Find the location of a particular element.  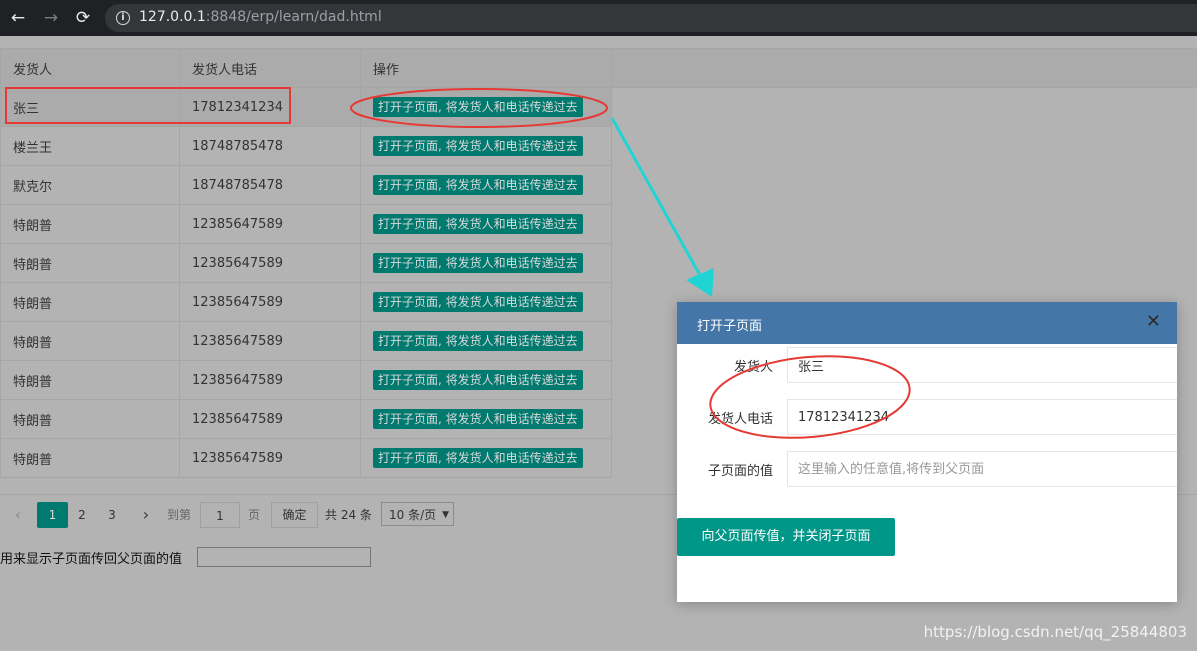

table-header-fill is located at coordinates (904, 68).